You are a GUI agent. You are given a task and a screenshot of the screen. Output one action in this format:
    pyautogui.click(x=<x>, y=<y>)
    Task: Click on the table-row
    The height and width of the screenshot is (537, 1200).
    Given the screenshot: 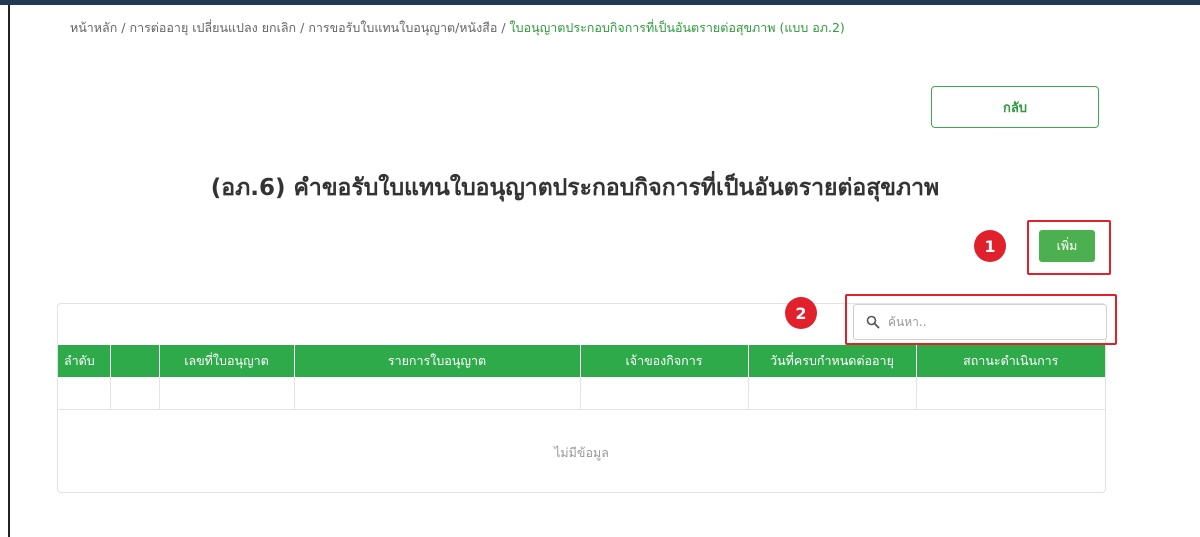 What is the action you would take?
    pyautogui.click(x=581, y=393)
    